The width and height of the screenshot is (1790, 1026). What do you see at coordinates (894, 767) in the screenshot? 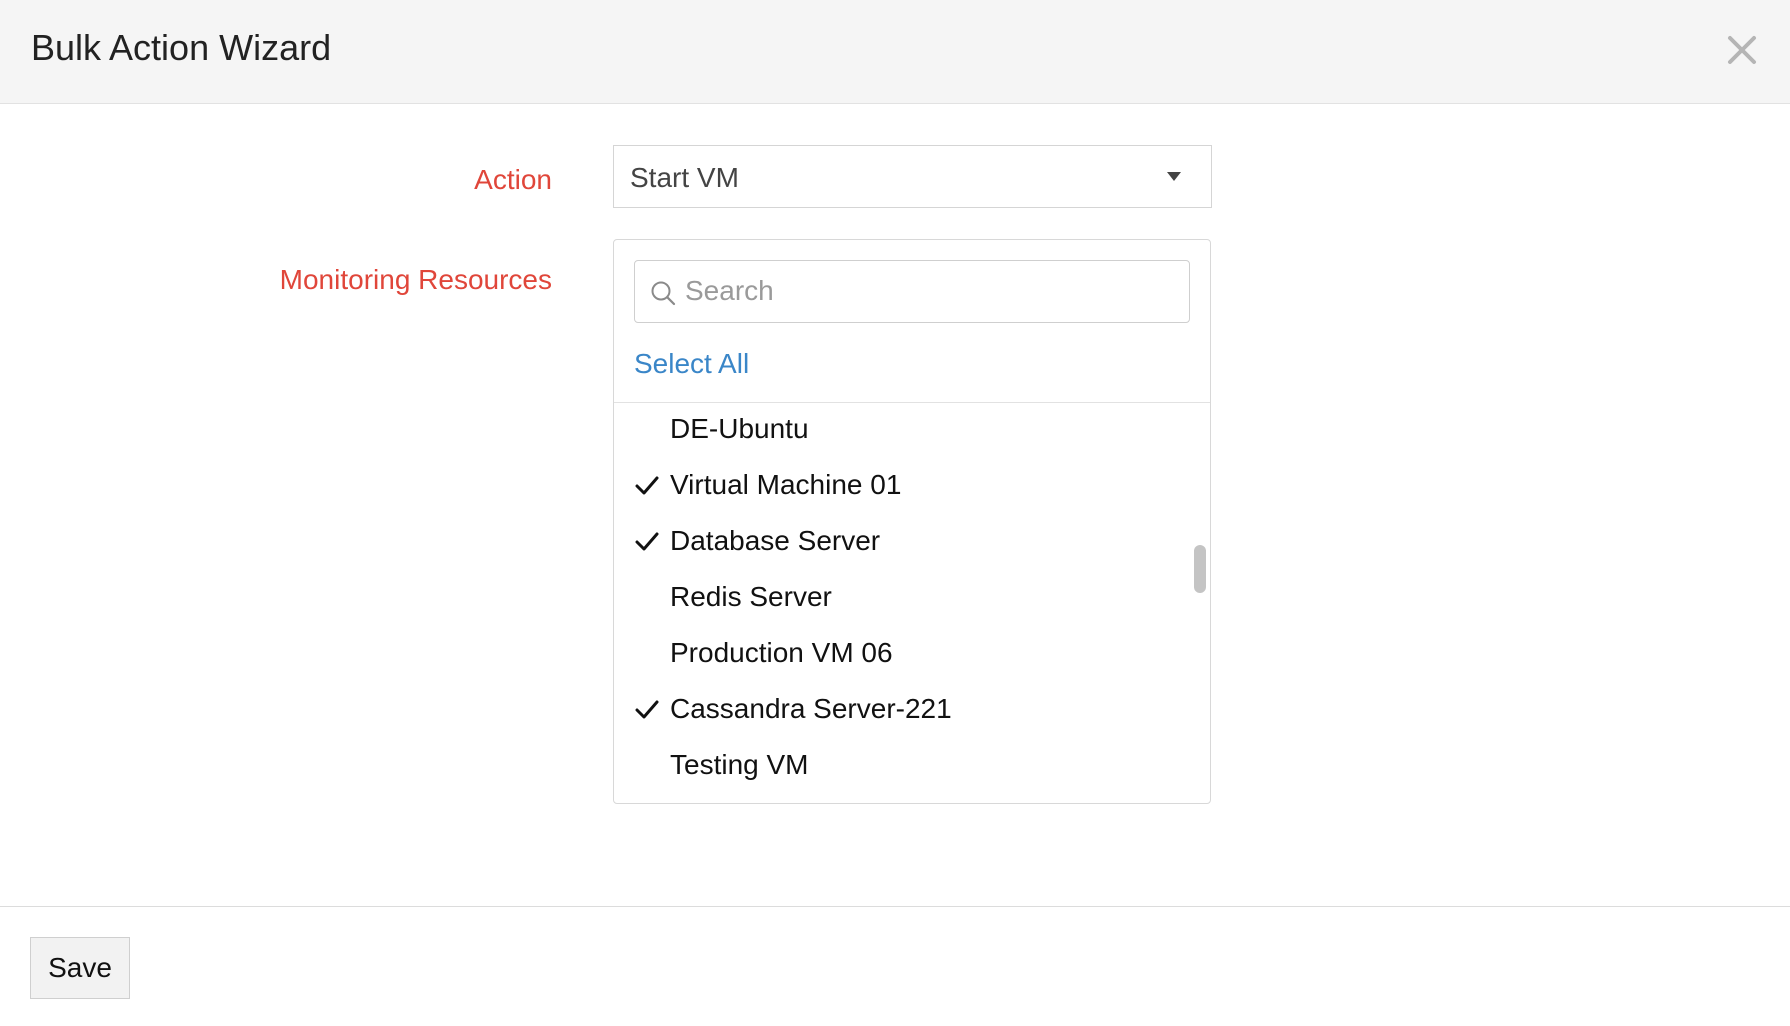
I see `list-item: Testing VM` at bounding box center [894, 767].